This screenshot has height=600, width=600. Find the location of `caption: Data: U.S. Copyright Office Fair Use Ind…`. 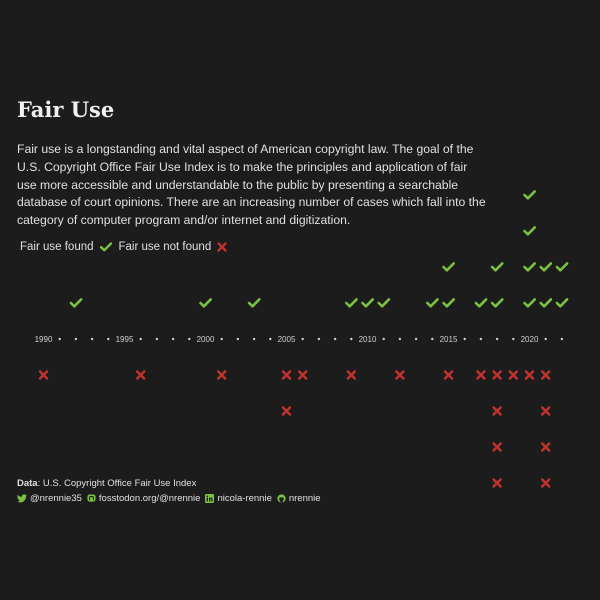

caption: Data: U.S. Copyright Office Fair Use Ind… is located at coordinates (171, 491).